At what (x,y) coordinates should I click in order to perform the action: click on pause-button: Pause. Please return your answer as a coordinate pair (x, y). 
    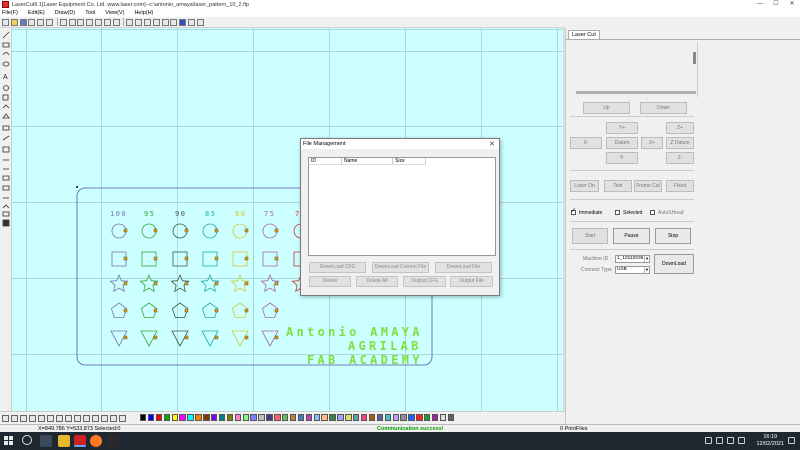
    Looking at the image, I should click on (631, 236).